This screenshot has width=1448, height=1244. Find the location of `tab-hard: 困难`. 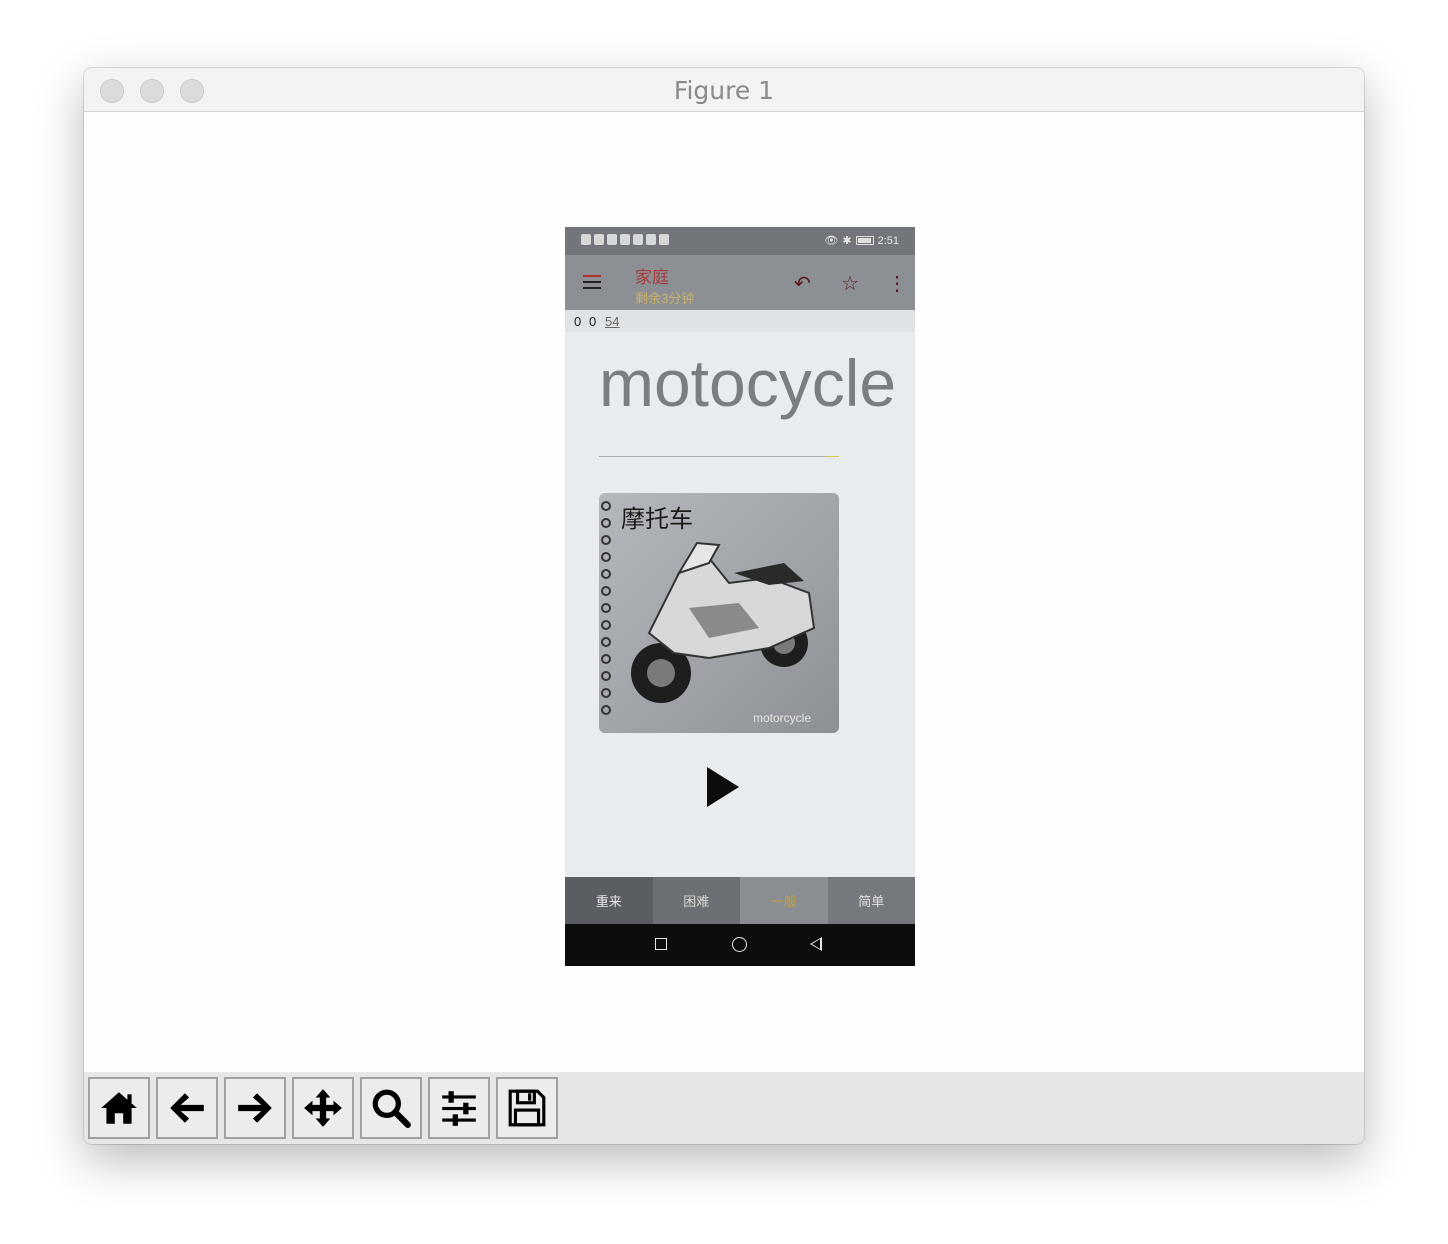

tab-hard: 困难 is located at coordinates (696, 900).